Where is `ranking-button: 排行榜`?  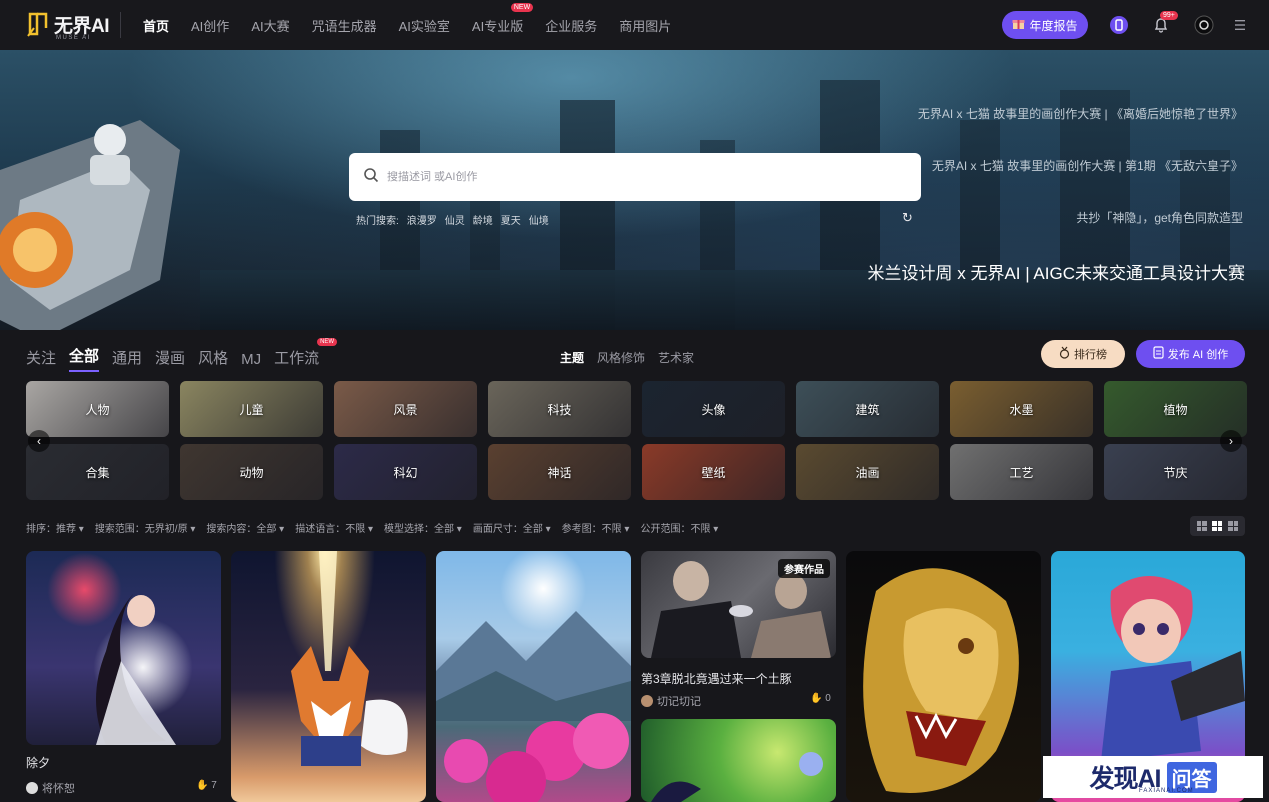 ranking-button: 排行榜 is located at coordinates (1083, 354).